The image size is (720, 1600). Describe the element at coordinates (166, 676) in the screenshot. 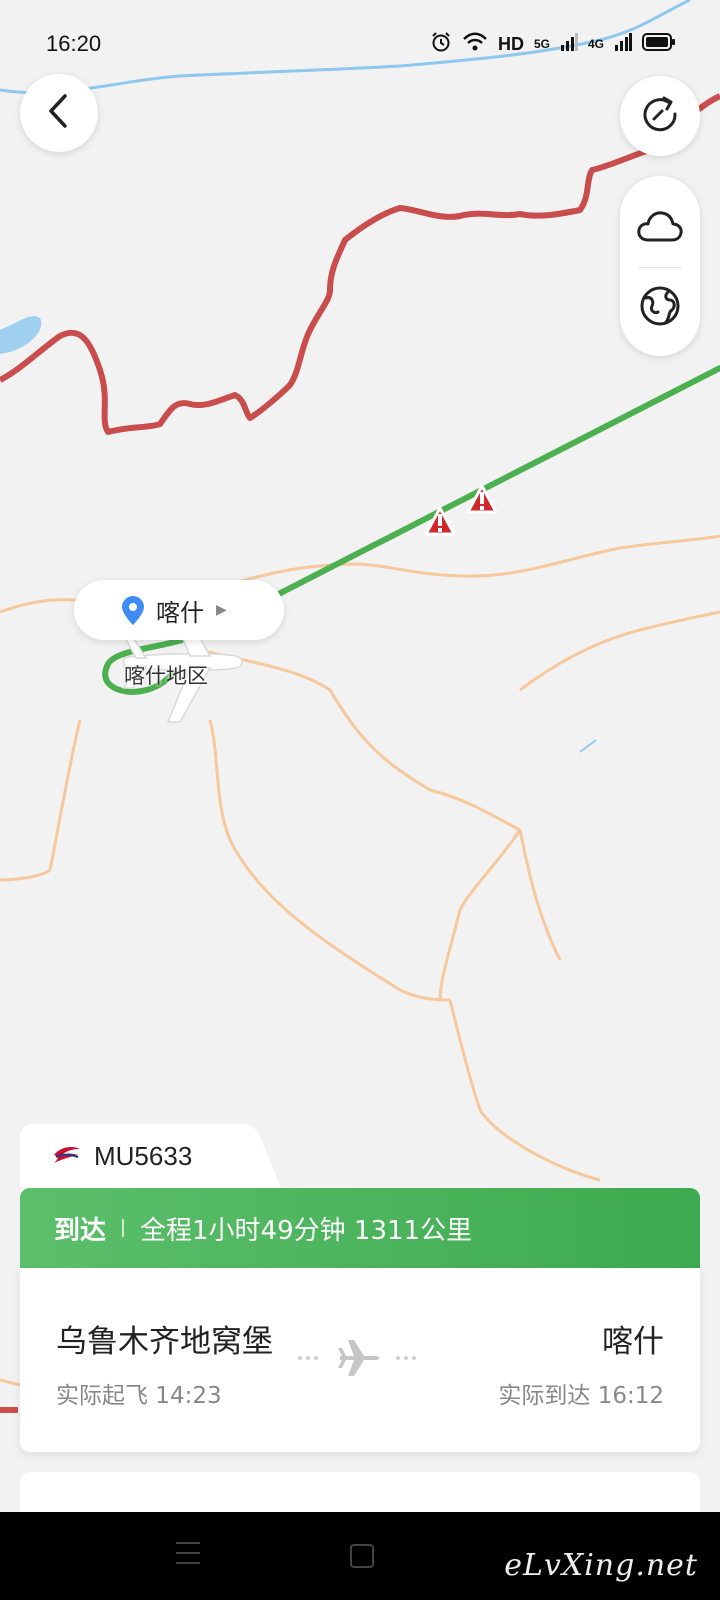

I see `map-place-label: 喀什地区` at that location.